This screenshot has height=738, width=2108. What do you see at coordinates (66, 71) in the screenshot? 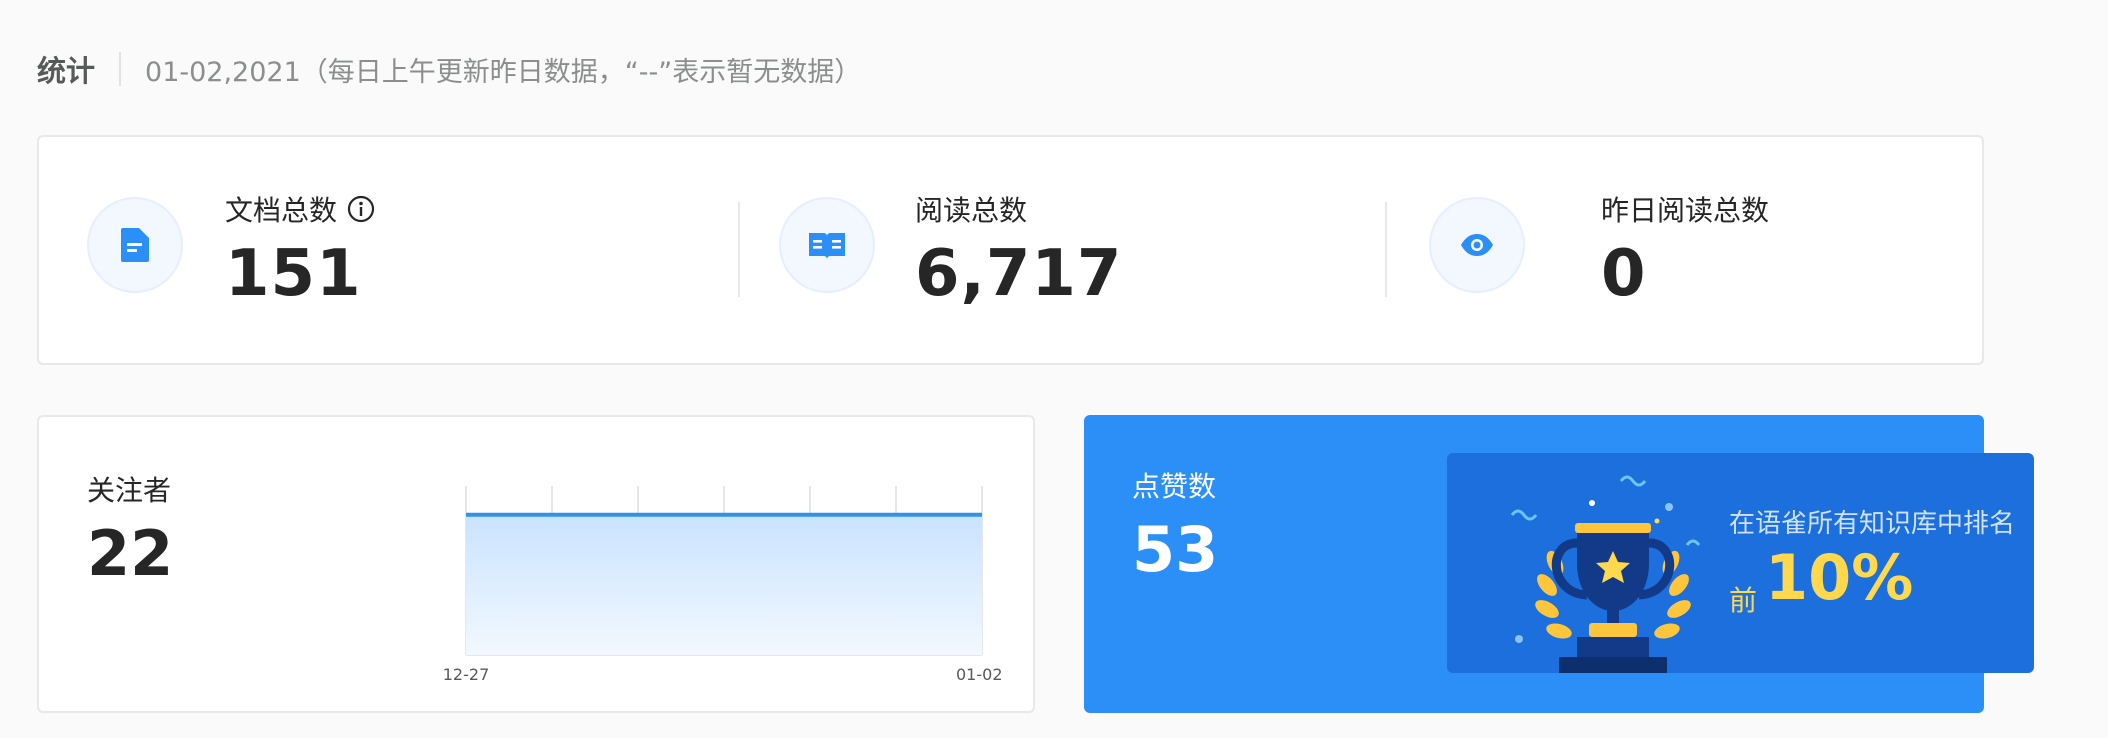
I see `page-title: 统计` at bounding box center [66, 71].